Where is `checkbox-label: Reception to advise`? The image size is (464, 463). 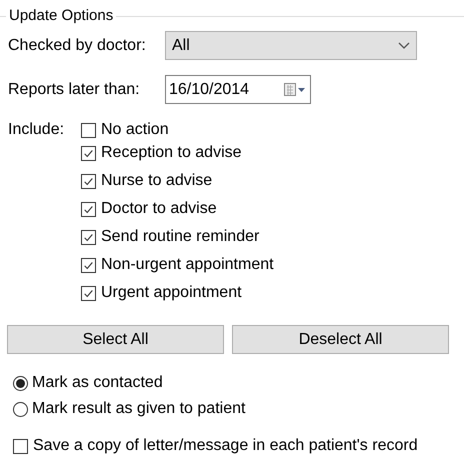 checkbox-label: Reception to advise is located at coordinates (171, 153).